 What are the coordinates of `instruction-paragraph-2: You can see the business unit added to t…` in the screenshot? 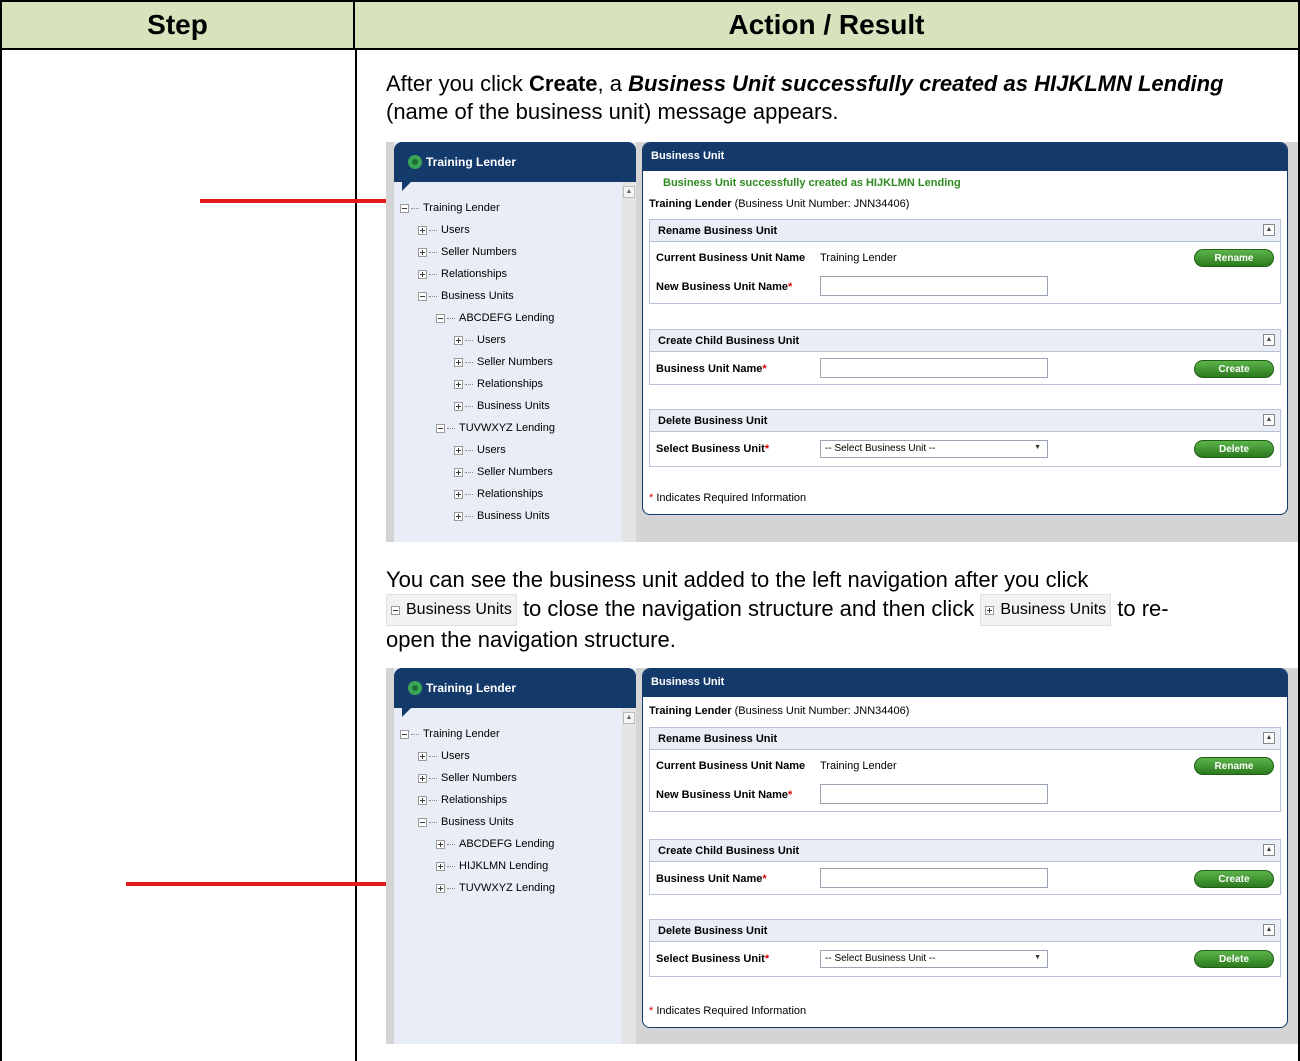 It's located at (826, 610).